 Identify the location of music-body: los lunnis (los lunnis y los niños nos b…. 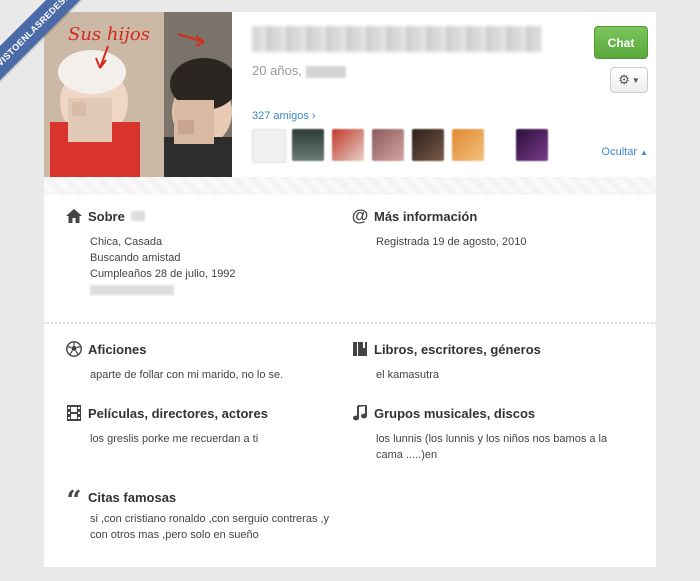
(492, 447).